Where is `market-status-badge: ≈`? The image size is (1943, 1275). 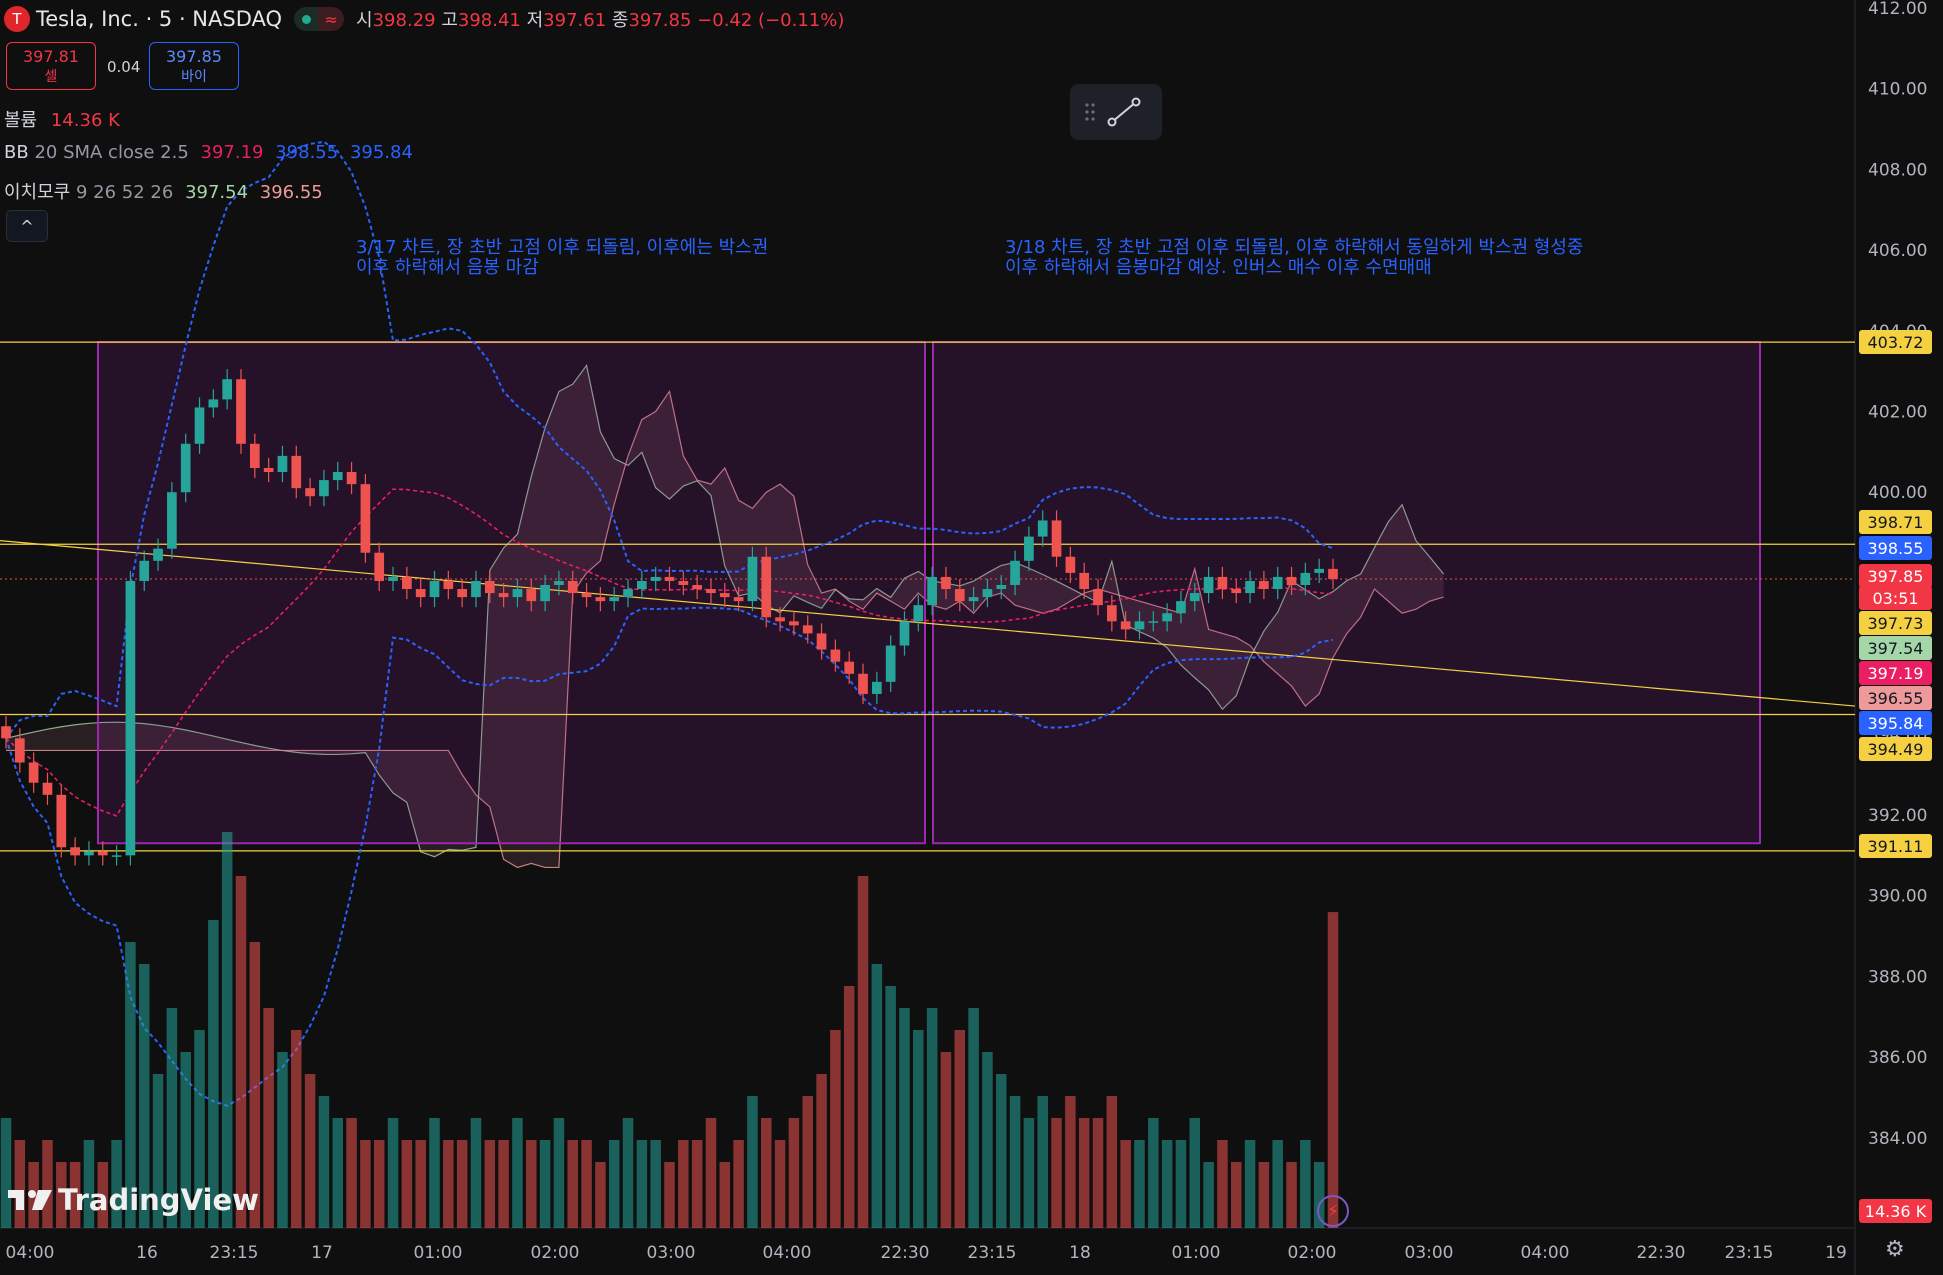
market-status-badge: ≈ is located at coordinates (319, 19).